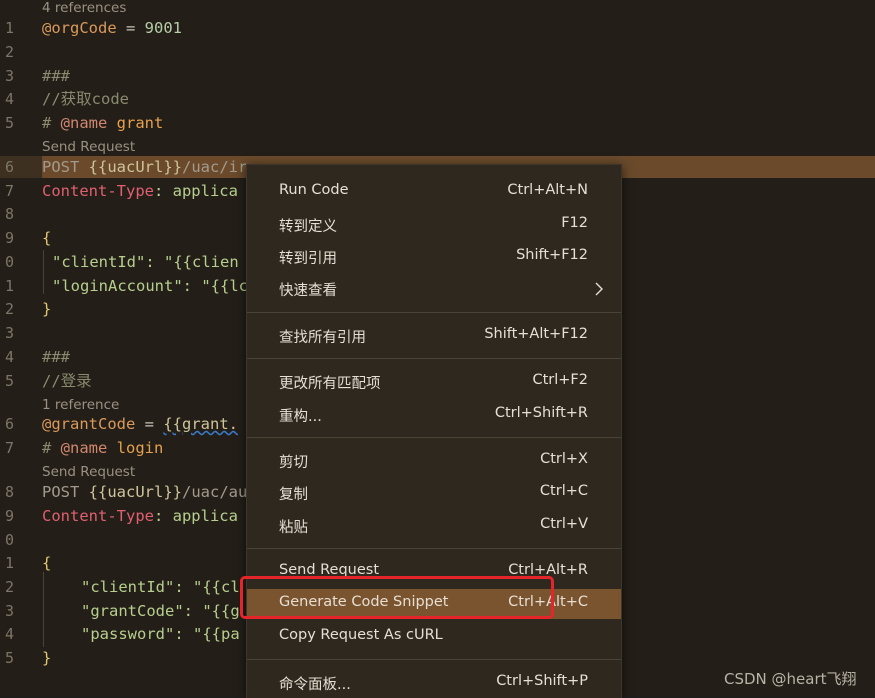 This screenshot has height=698, width=875. Describe the element at coordinates (102, 123) in the screenshot. I see `code-line: # @name grant` at that location.